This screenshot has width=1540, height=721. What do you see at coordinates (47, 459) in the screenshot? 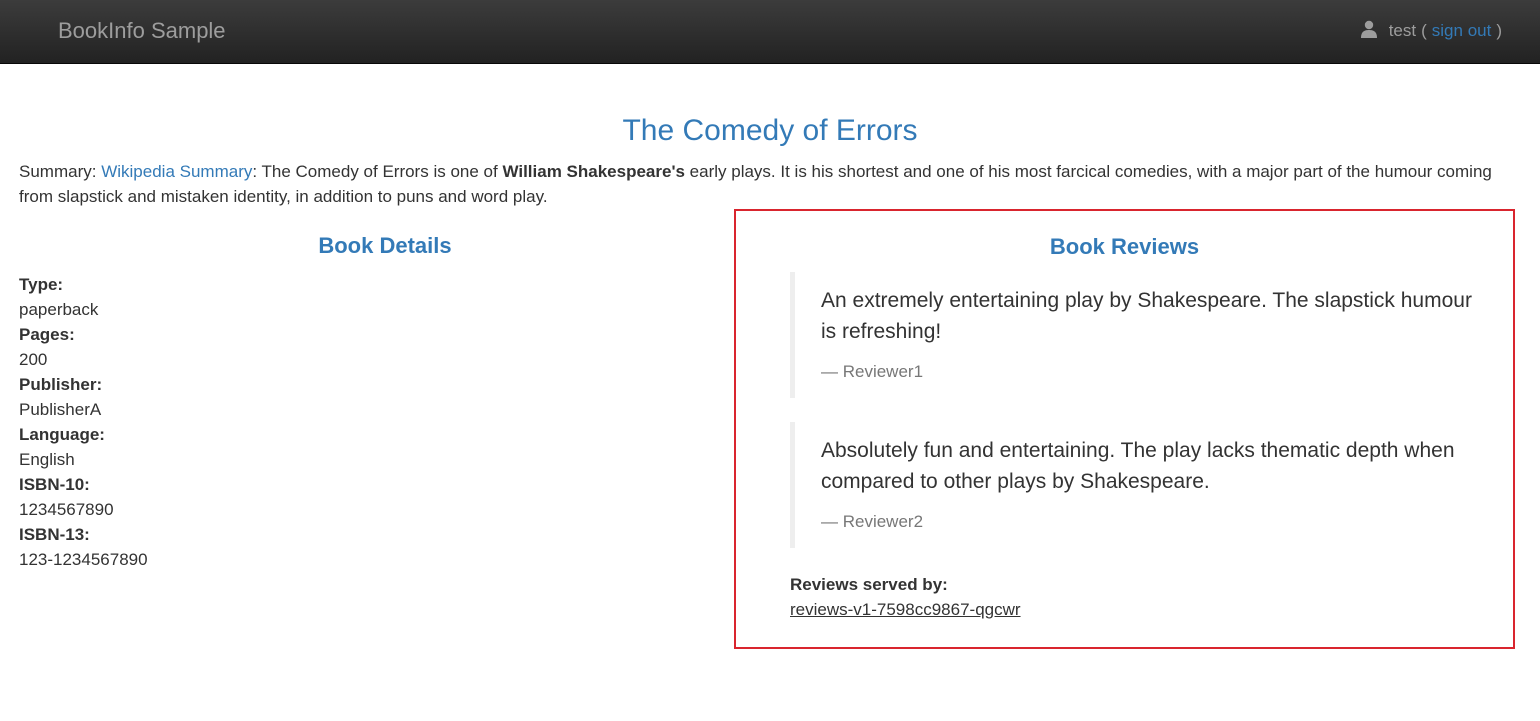
I see `detail-value-language: English` at bounding box center [47, 459].